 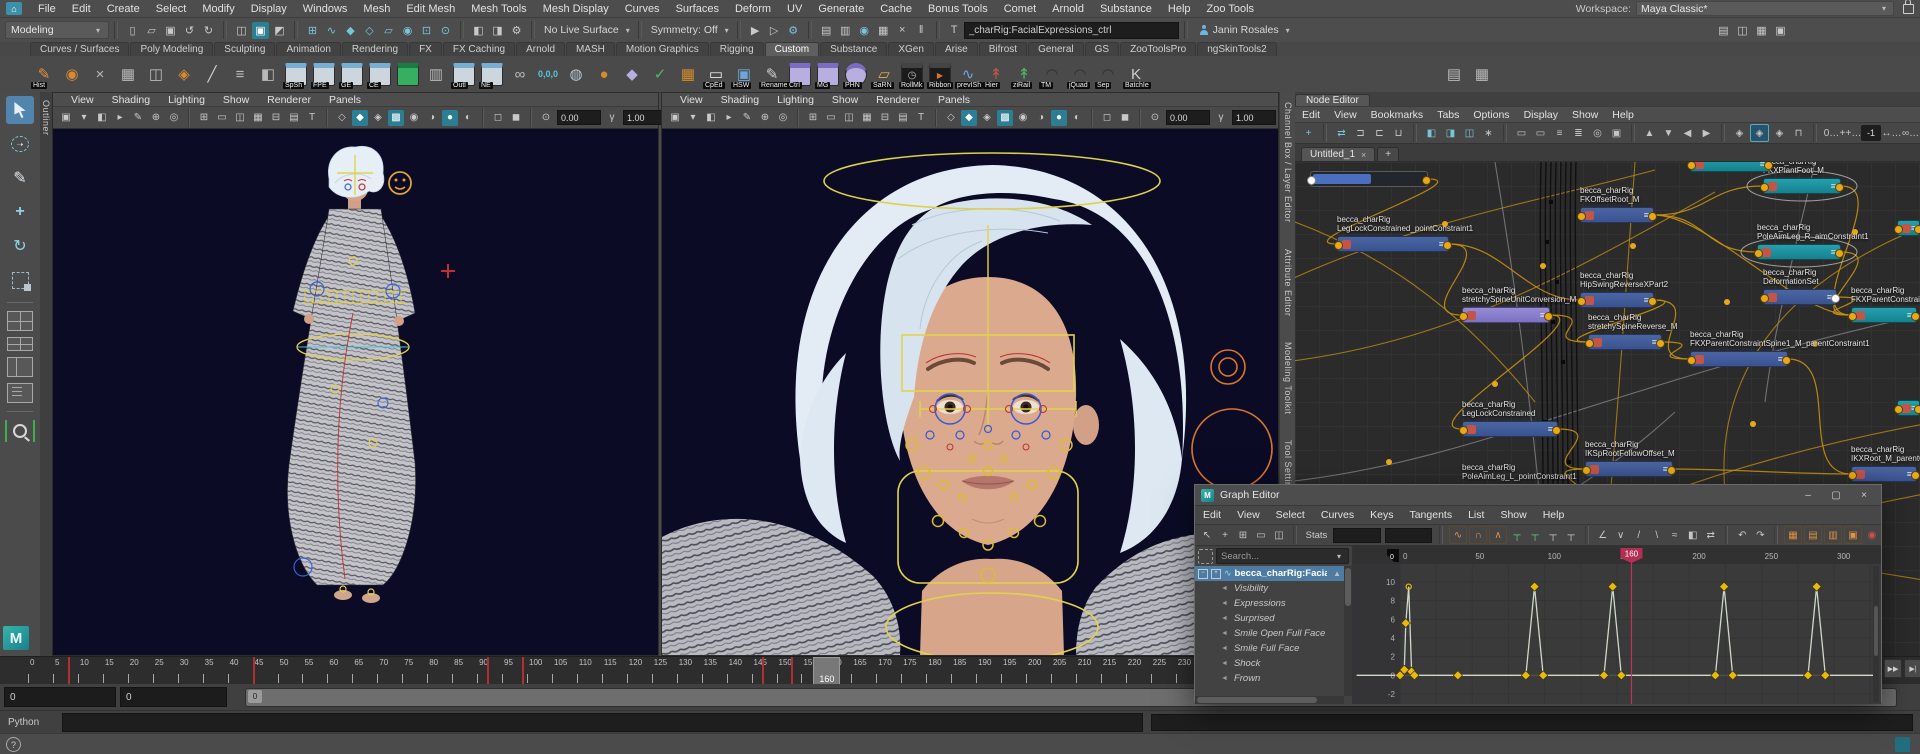 What do you see at coordinates (1246, 30) in the screenshot?
I see `user-account-chip: Janin Rosales ▾` at bounding box center [1246, 30].